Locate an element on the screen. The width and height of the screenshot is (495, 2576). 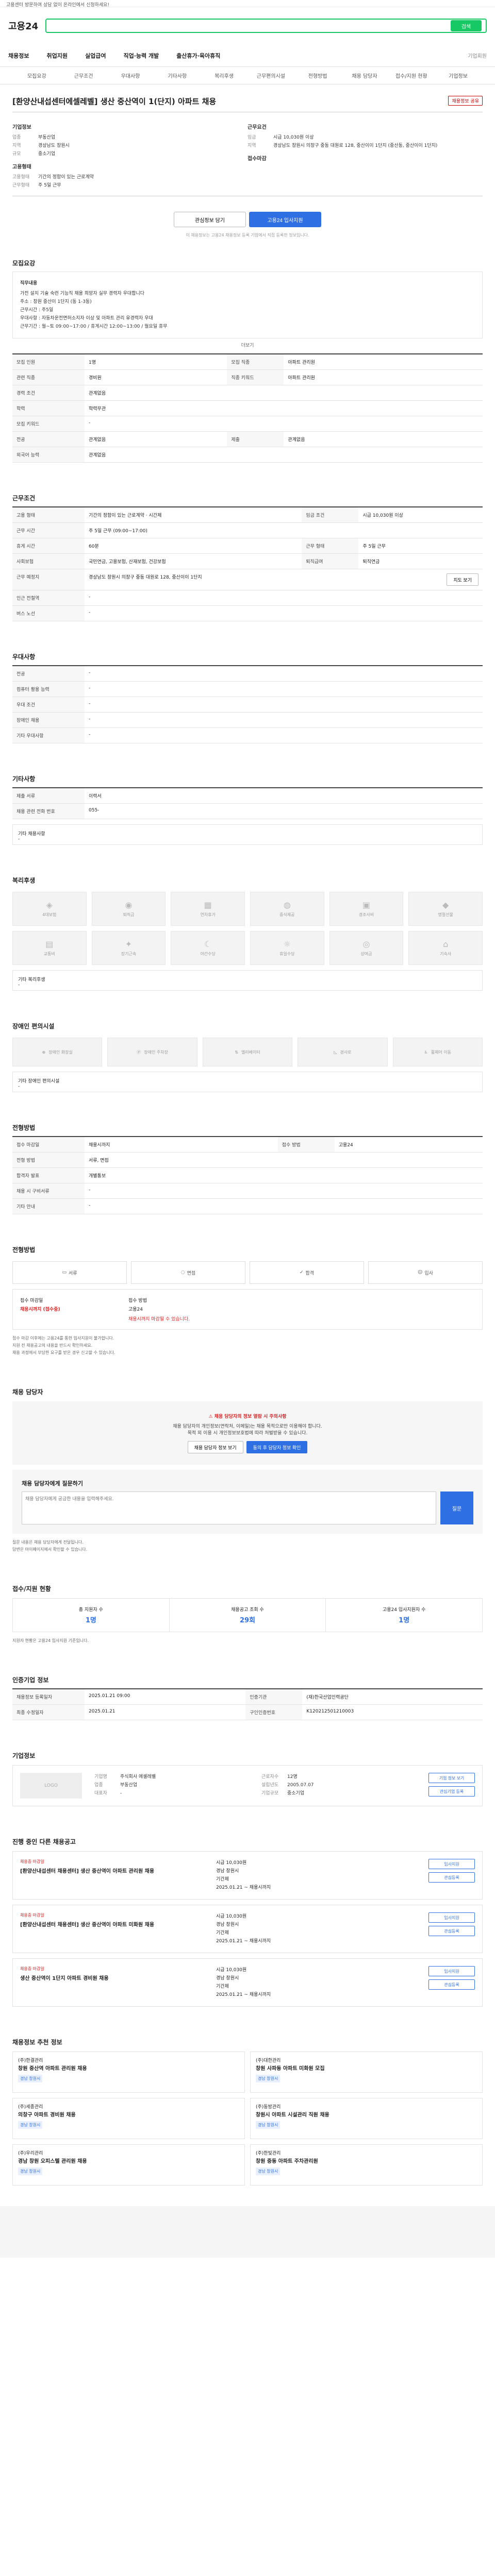
recommend-card: (주)한결관리 창원 중산역 아파트 관리원 채용 경남 창원시 is located at coordinates (128, 2072).